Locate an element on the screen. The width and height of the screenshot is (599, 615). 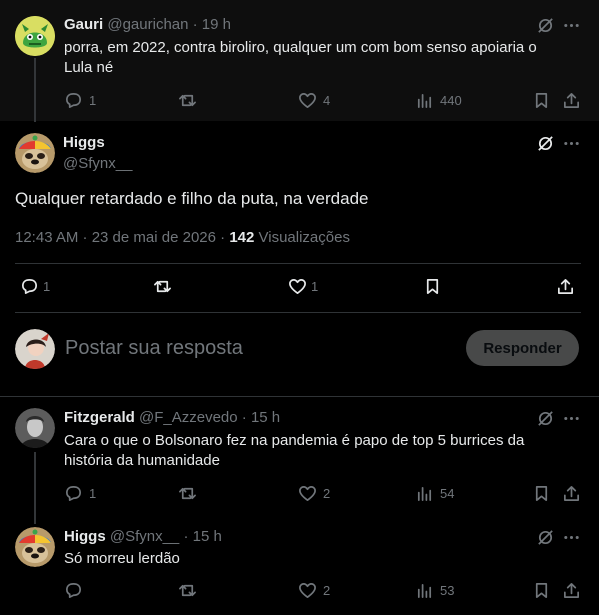
author-name: Higgs is located at coordinates (85, 536).